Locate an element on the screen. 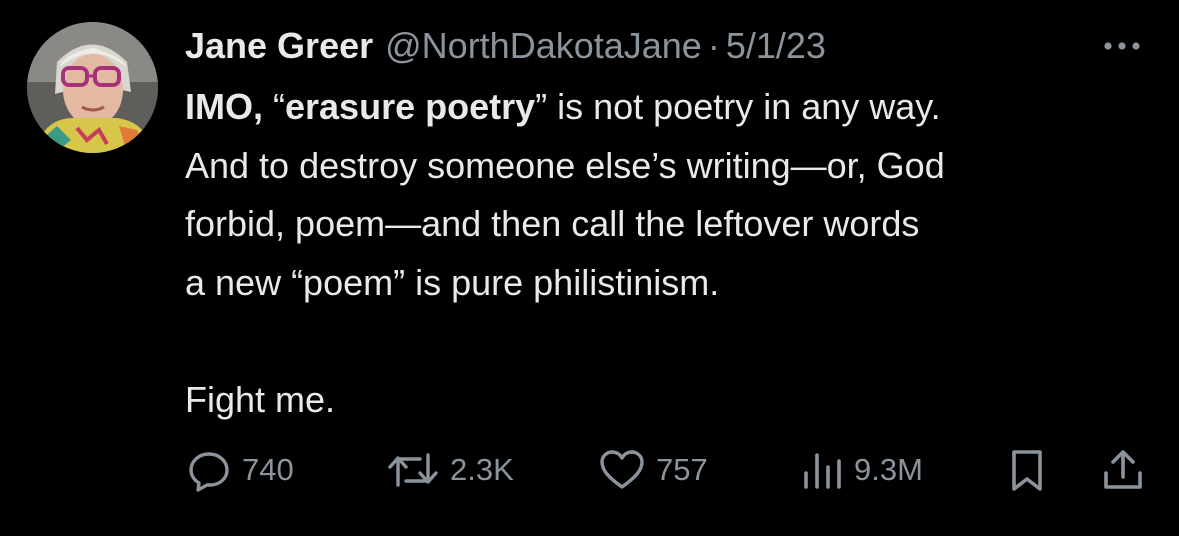 The width and height of the screenshot is (1179, 536). tweet-date: 5/1/23 is located at coordinates (776, 46).